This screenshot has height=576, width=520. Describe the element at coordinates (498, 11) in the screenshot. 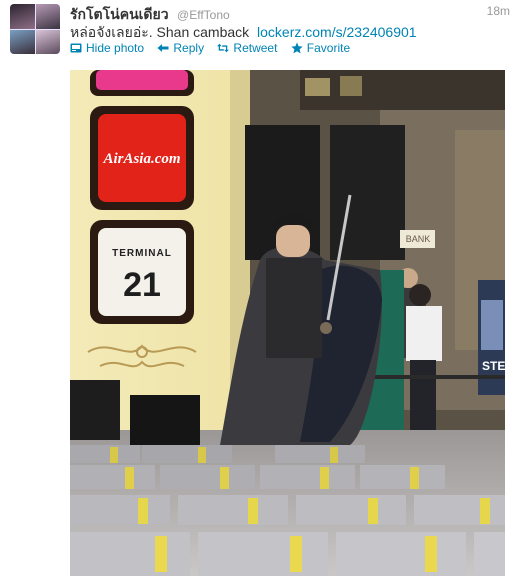

I see `timestamp: 18m` at that location.